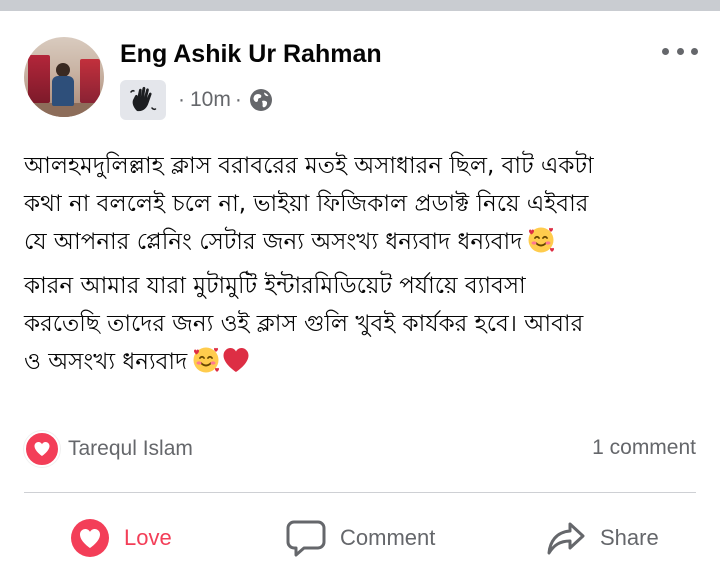  I want to click on comment-button: Comment, so click(360, 538).